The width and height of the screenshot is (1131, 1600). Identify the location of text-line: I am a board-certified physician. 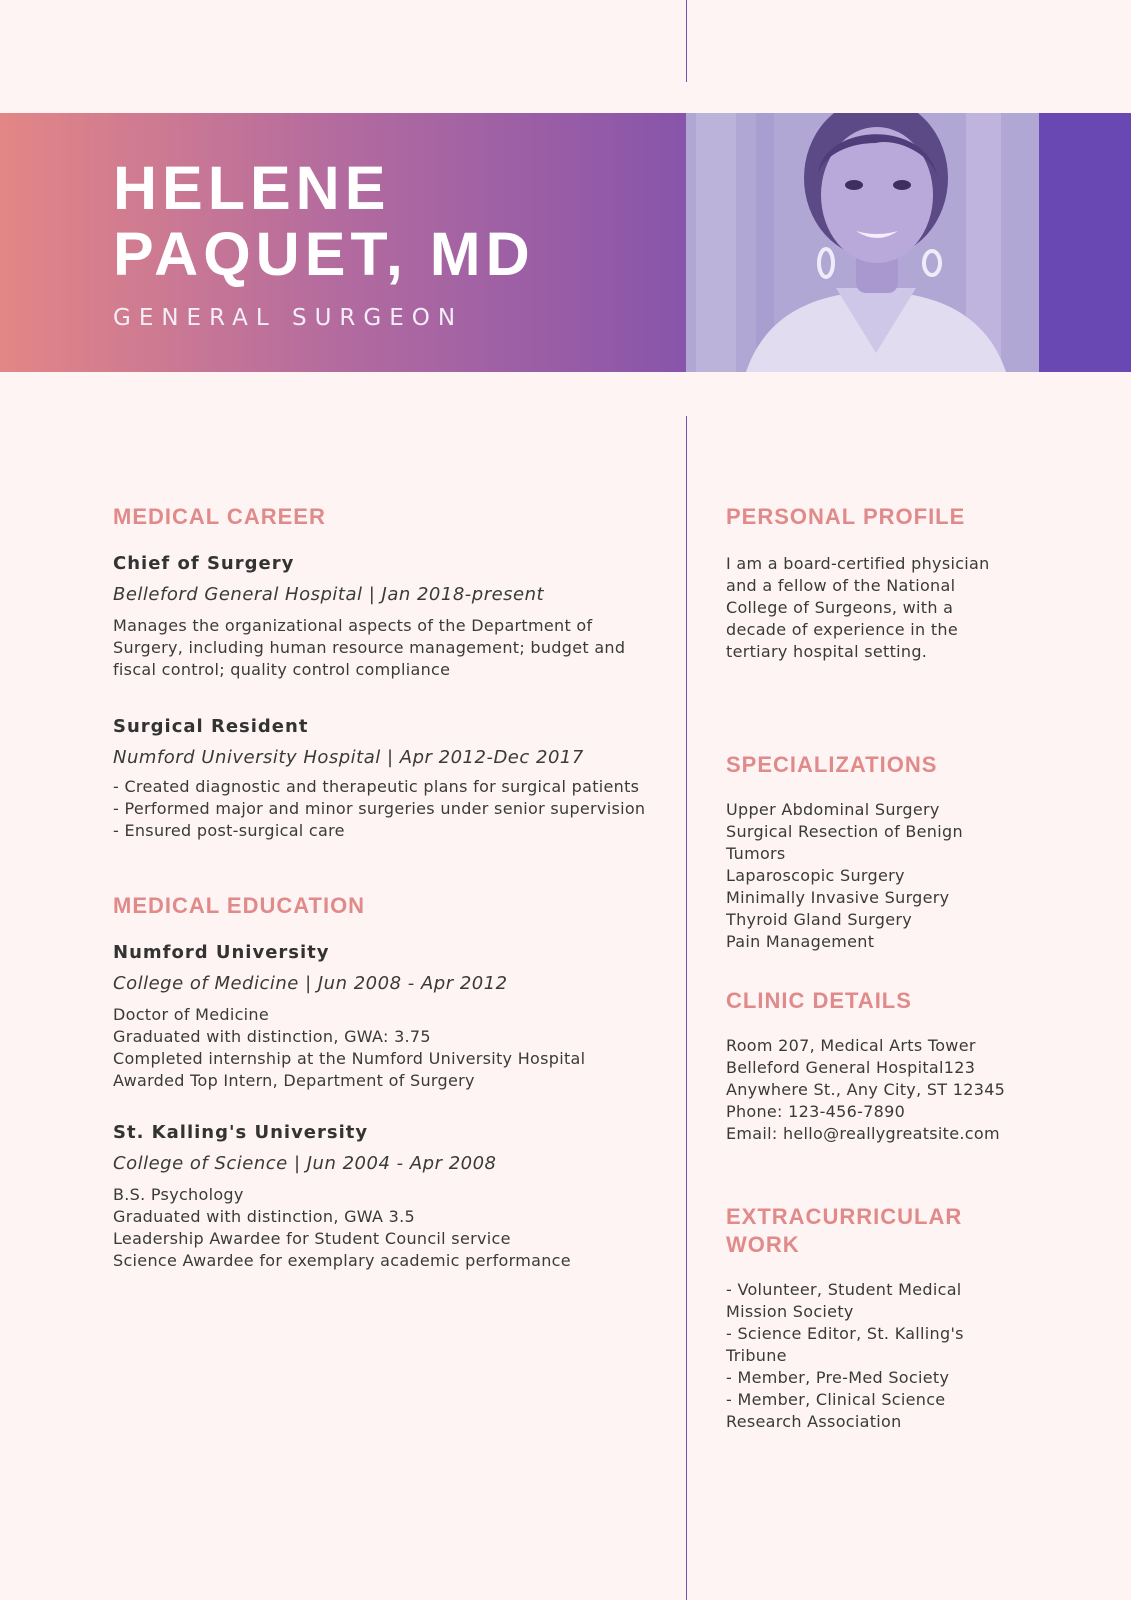
(858, 563).